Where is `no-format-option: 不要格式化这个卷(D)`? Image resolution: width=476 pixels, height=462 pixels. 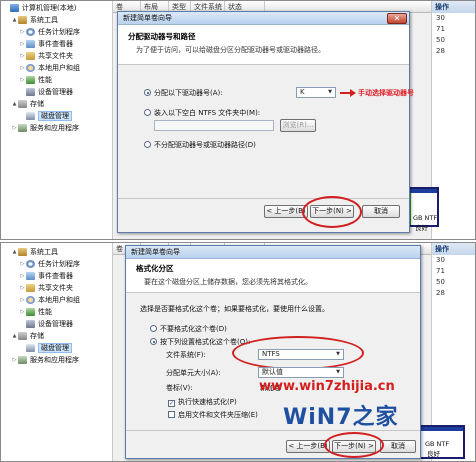
no-format-option: 不要格式化这个卷(D) is located at coordinates (188, 329).